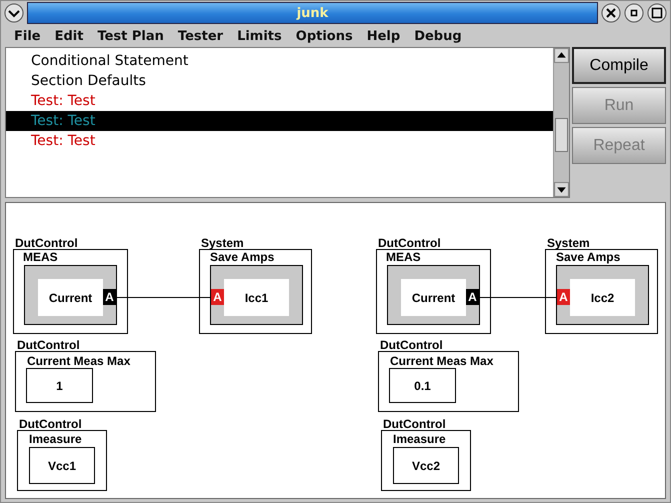 The width and height of the screenshot is (671, 503). Describe the element at coordinates (259, 36) in the screenshot. I see `menu-item: Limits` at that location.